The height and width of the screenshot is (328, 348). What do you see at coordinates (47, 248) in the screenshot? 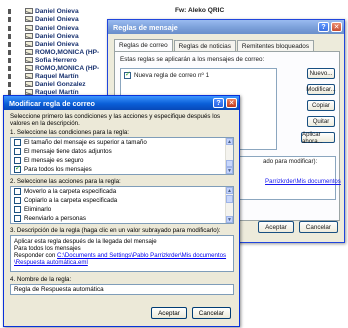
I see `description-line: Para todos los mensajes` at bounding box center [47, 248].